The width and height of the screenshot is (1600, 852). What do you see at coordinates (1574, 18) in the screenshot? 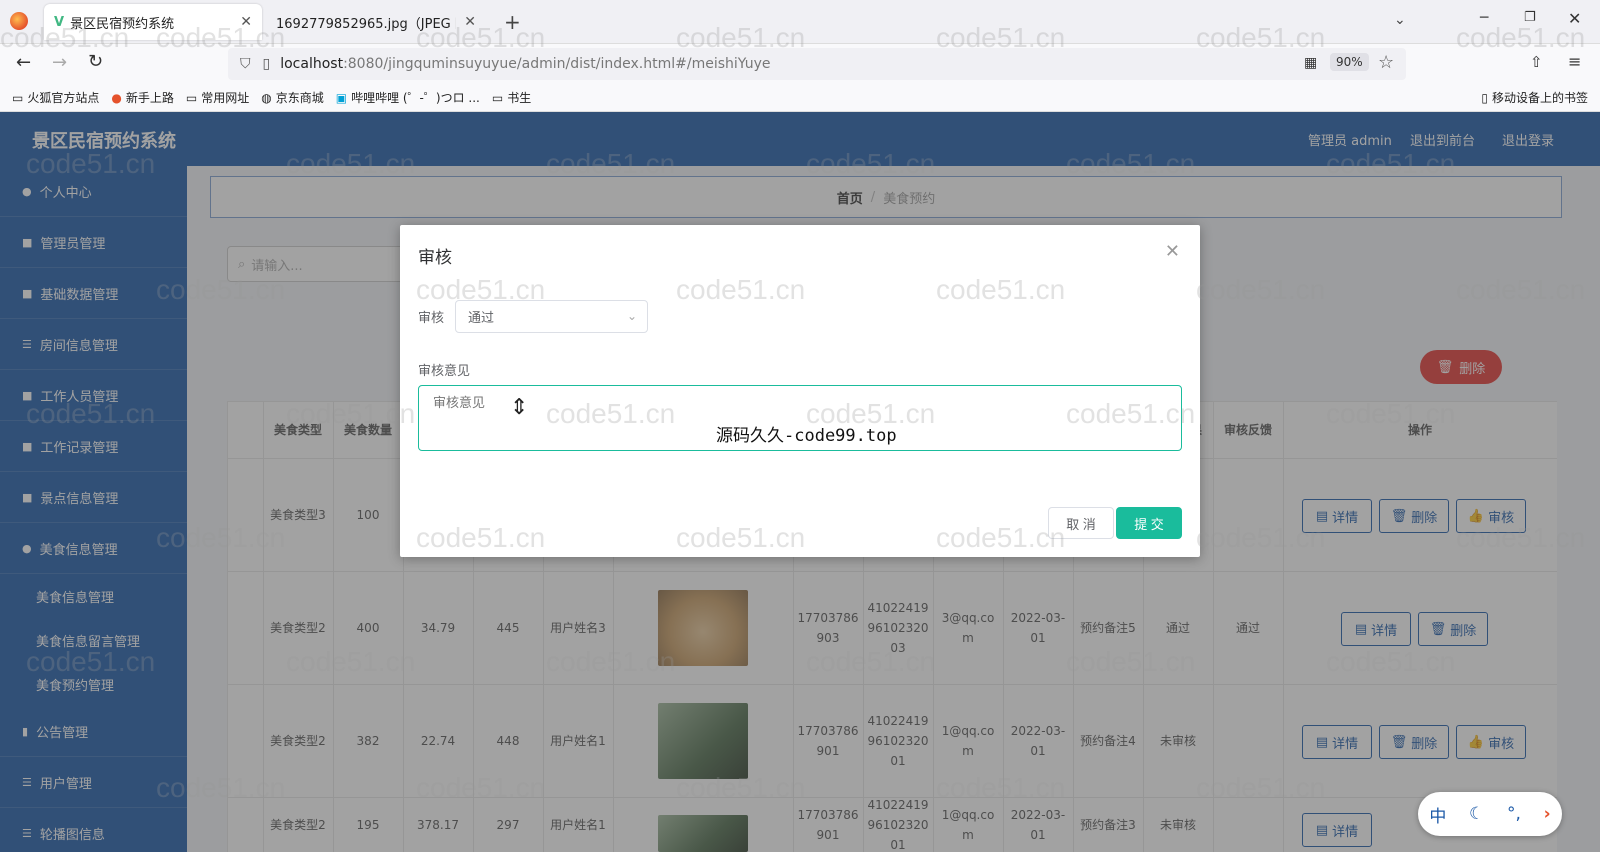
I see `close-window-icon: ✕` at bounding box center [1574, 18].